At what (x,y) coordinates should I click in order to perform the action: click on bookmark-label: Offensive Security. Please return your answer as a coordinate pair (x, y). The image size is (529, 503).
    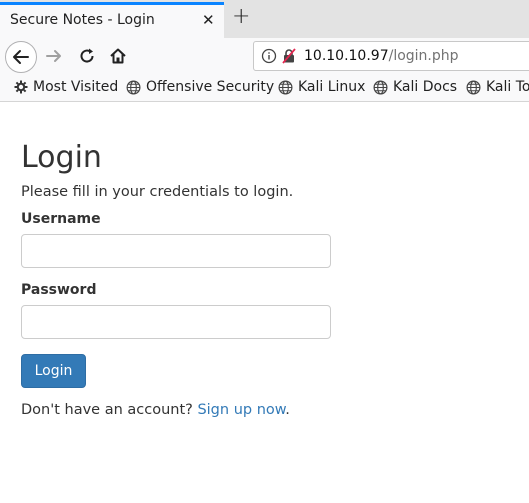
    Looking at the image, I should click on (210, 87).